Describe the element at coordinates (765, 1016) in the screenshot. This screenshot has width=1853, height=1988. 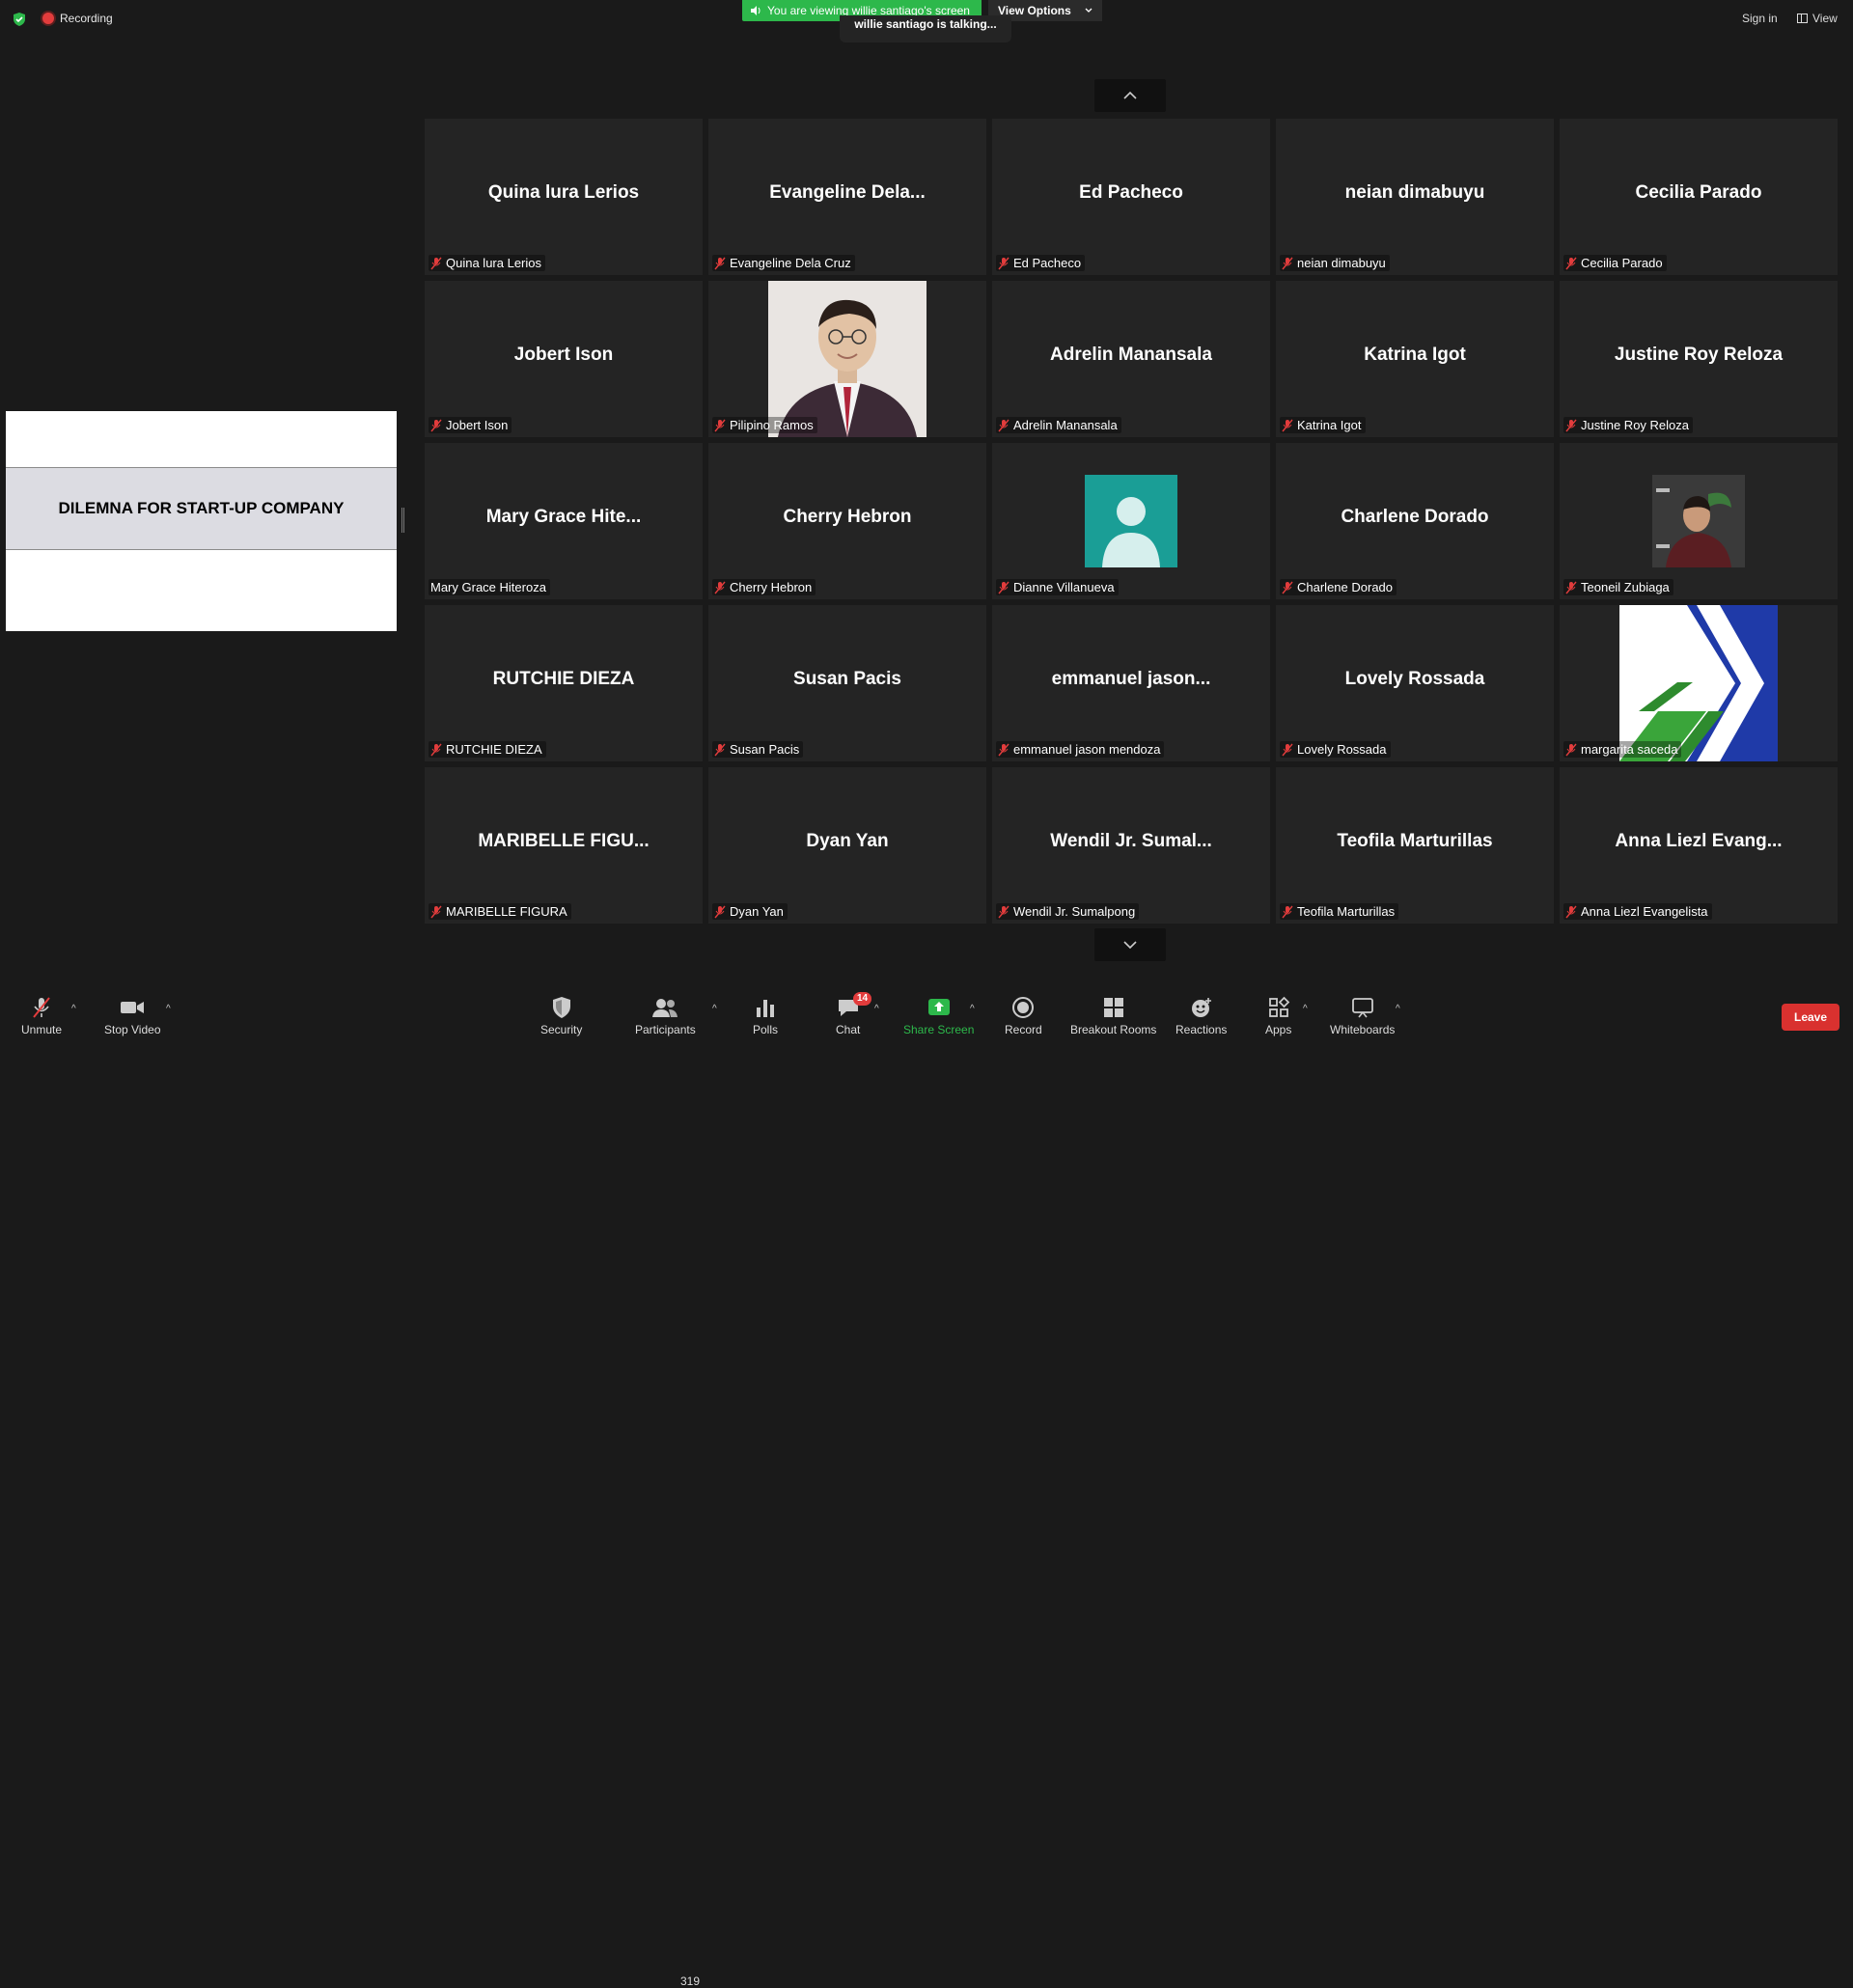
I see `polls-button: Polls` at that location.